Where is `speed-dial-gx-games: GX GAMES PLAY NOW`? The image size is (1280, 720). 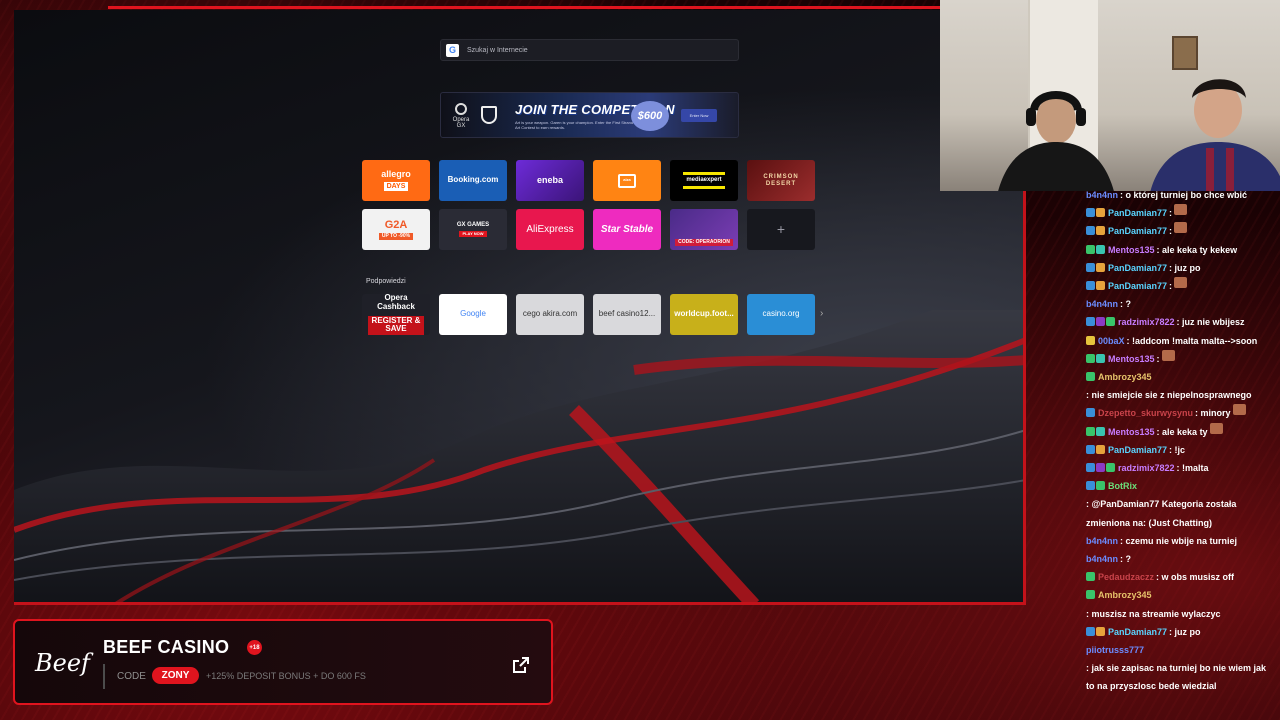
speed-dial-gx-games: GX GAMES PLAY NOW is located at coordinates (473, 229).